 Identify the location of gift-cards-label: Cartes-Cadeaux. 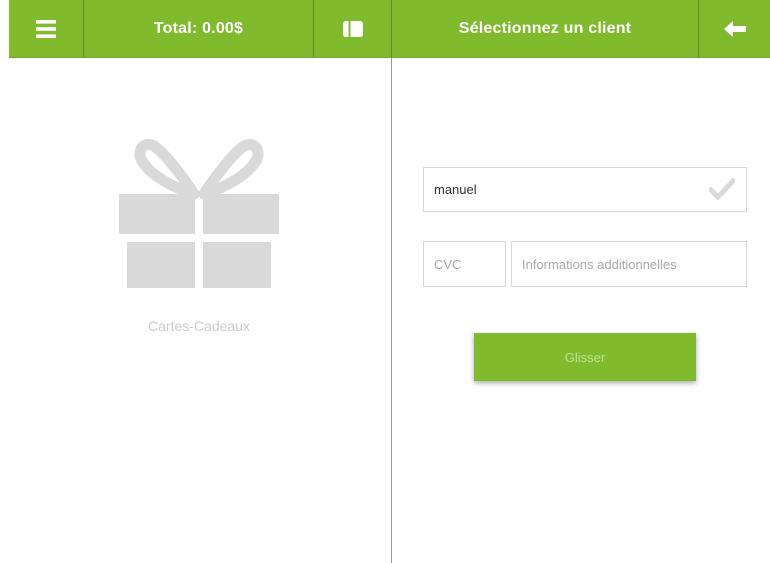
(199, 326).